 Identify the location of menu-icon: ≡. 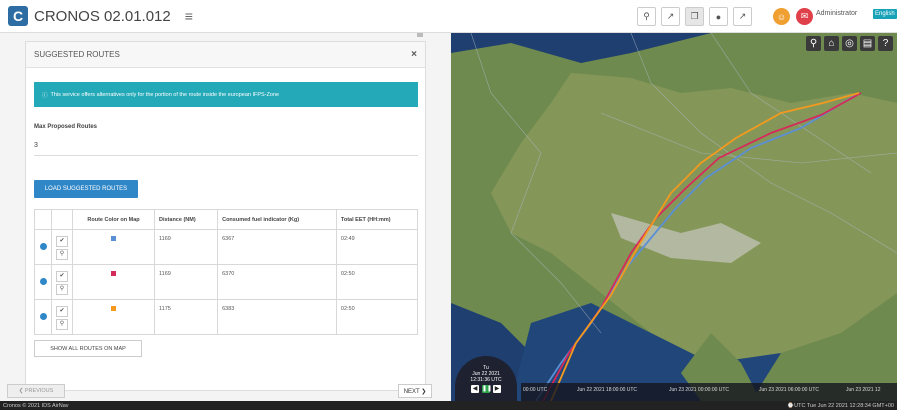
(189, 16).